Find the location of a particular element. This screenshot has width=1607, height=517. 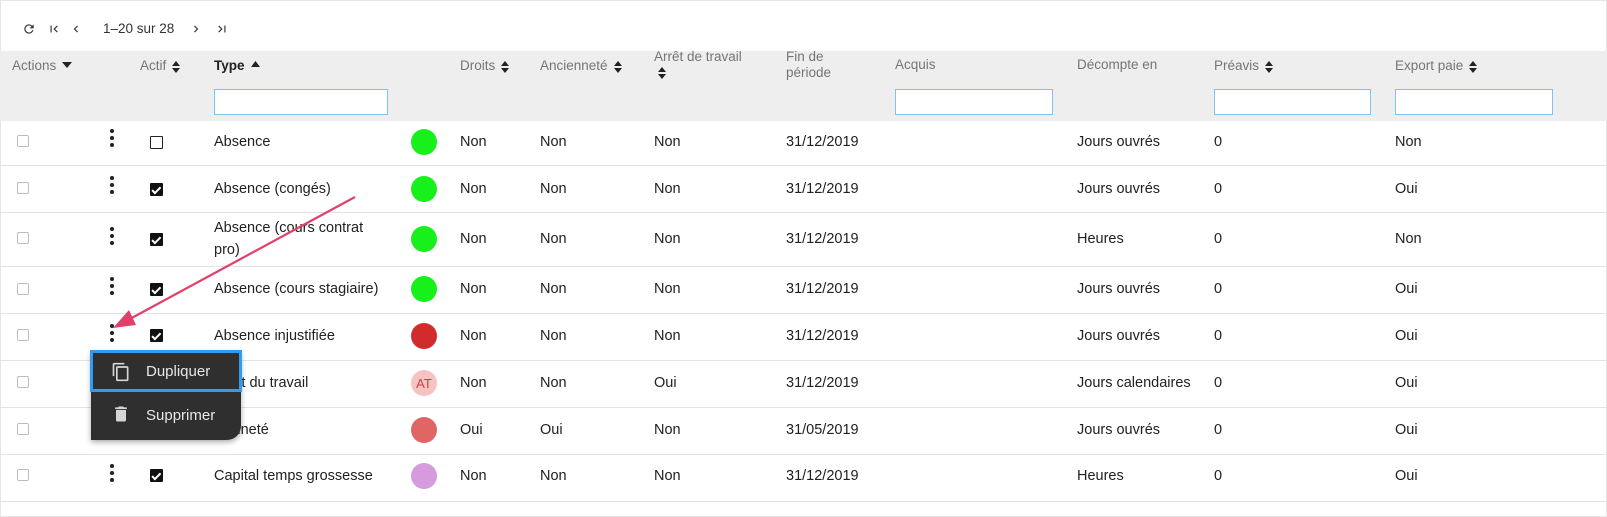

col-acquis-header: Acquis is located at coordinates (915, 64).